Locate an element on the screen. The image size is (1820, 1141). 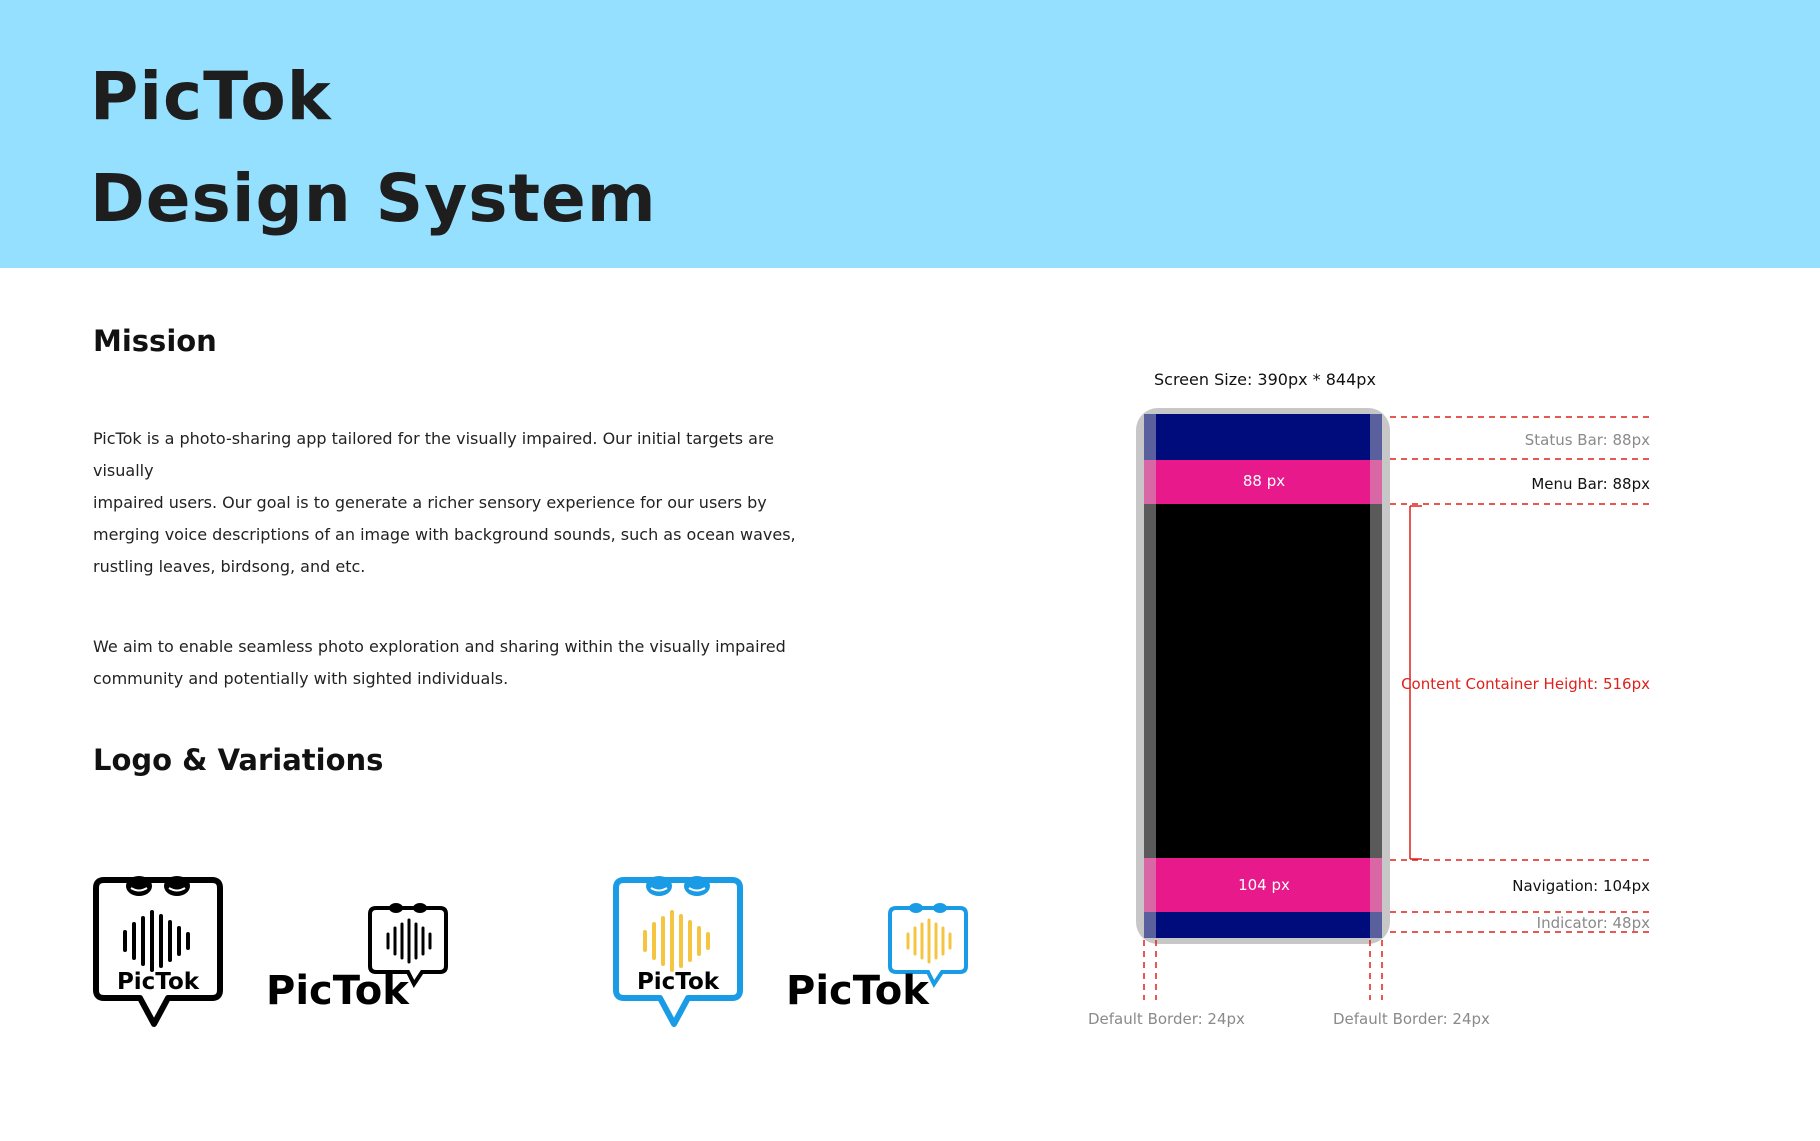
navigation-height-label: 104 px is located at coordinates (1264, 885).